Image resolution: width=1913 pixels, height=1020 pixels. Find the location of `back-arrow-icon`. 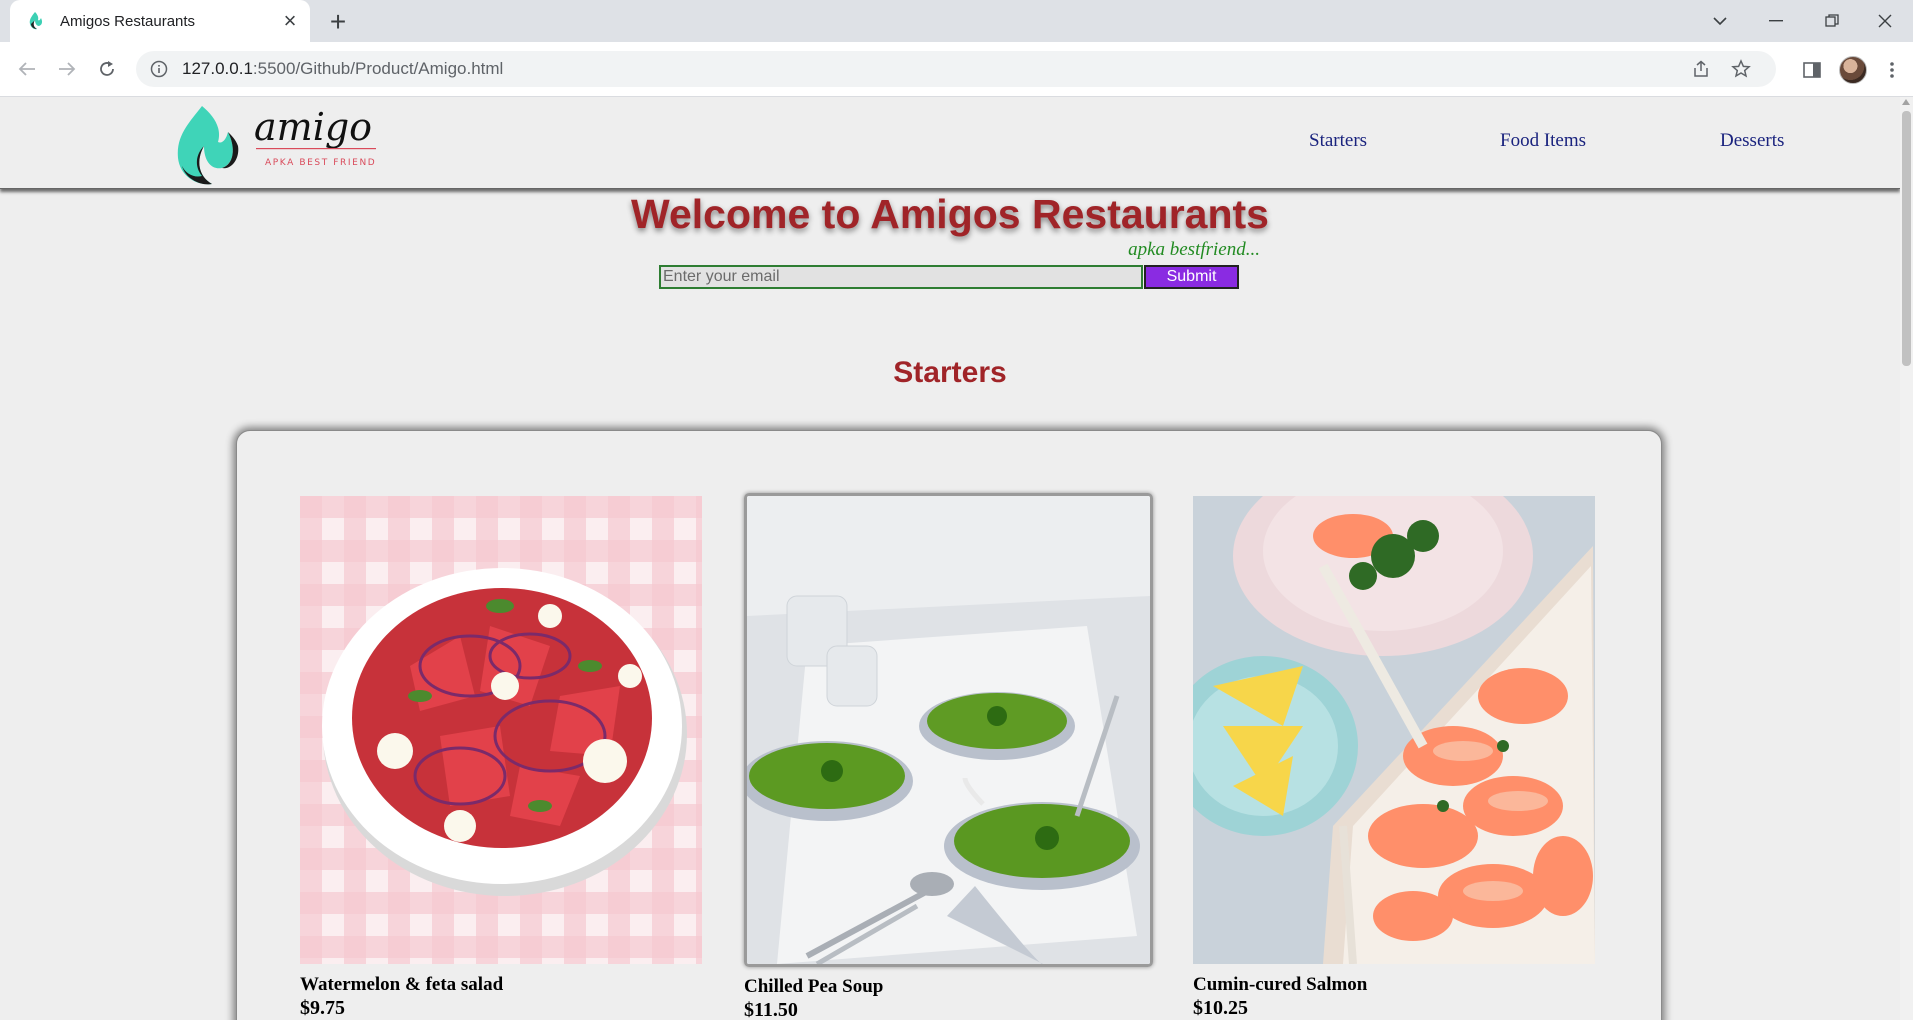

back-arrow-icon is located at coordinates (27, 69).